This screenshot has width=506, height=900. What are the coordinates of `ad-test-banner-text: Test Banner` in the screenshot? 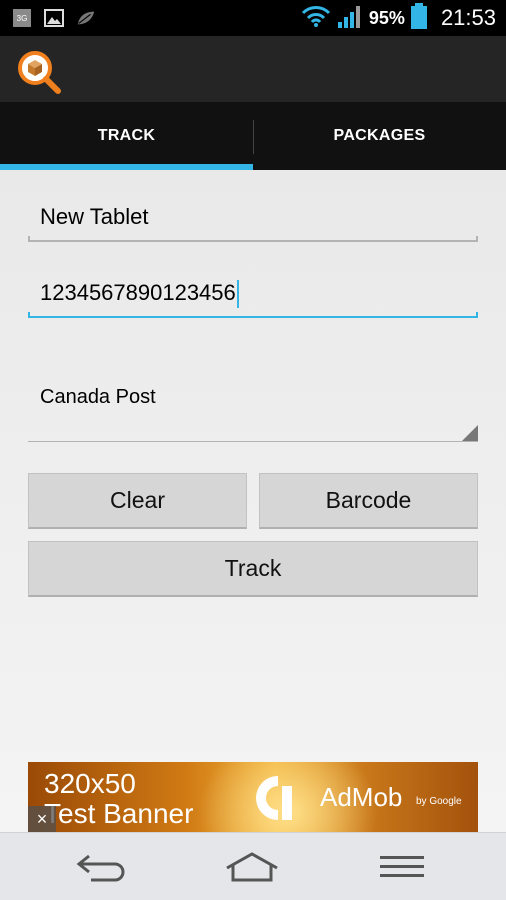 It's located at (119, 813).